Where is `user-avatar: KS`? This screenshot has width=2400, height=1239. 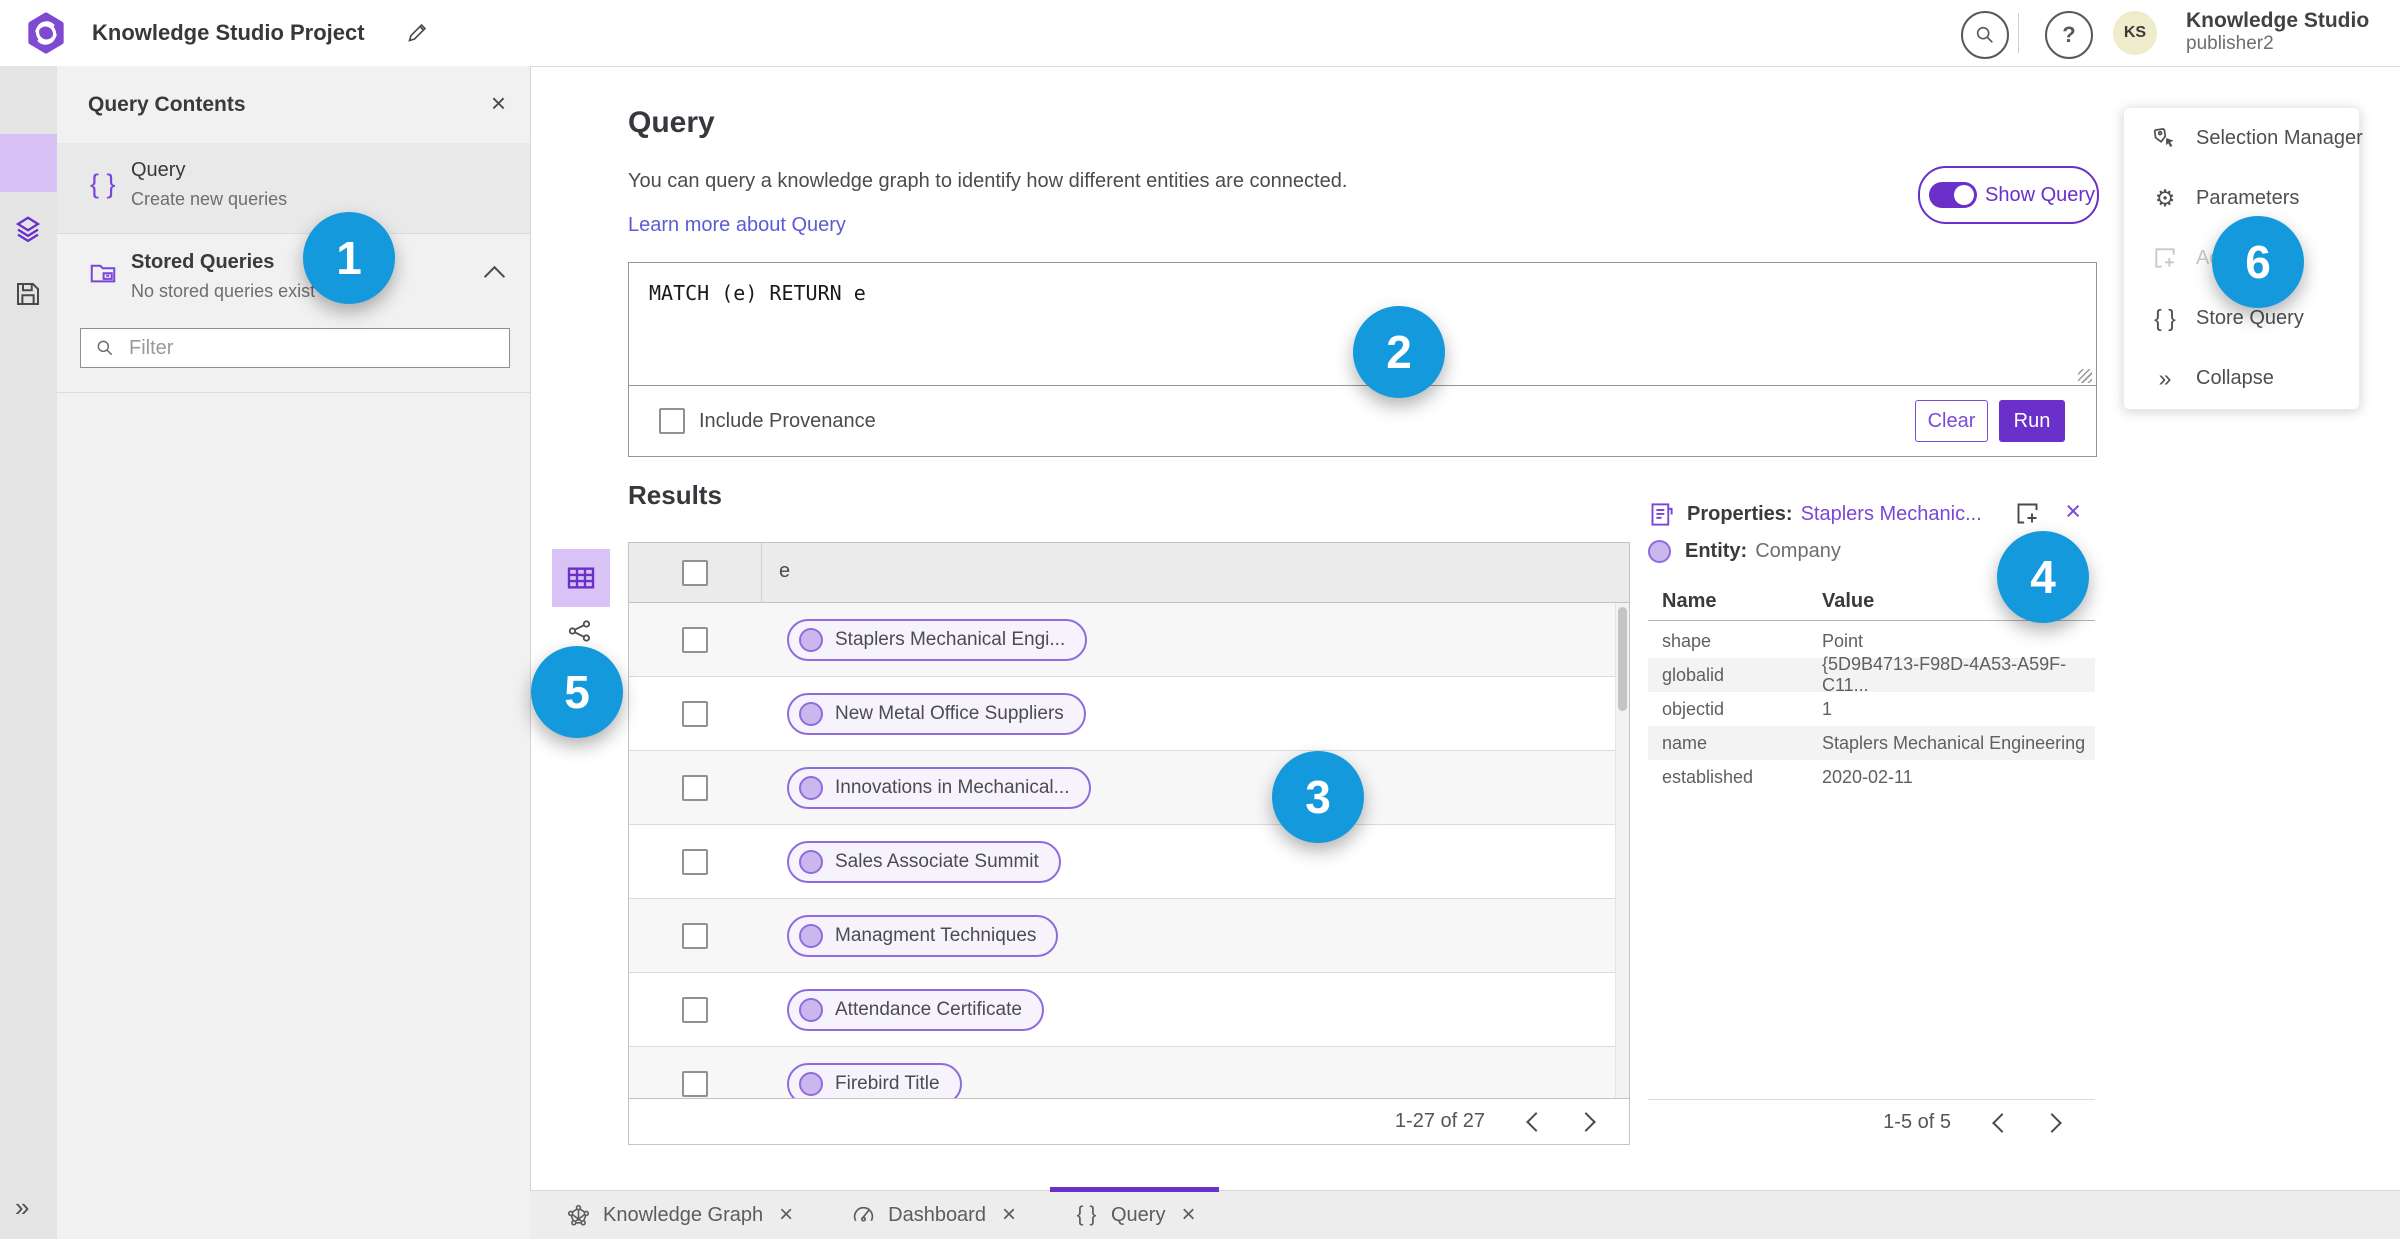 user-avatar: KS is located at coordinates (2135, 33).